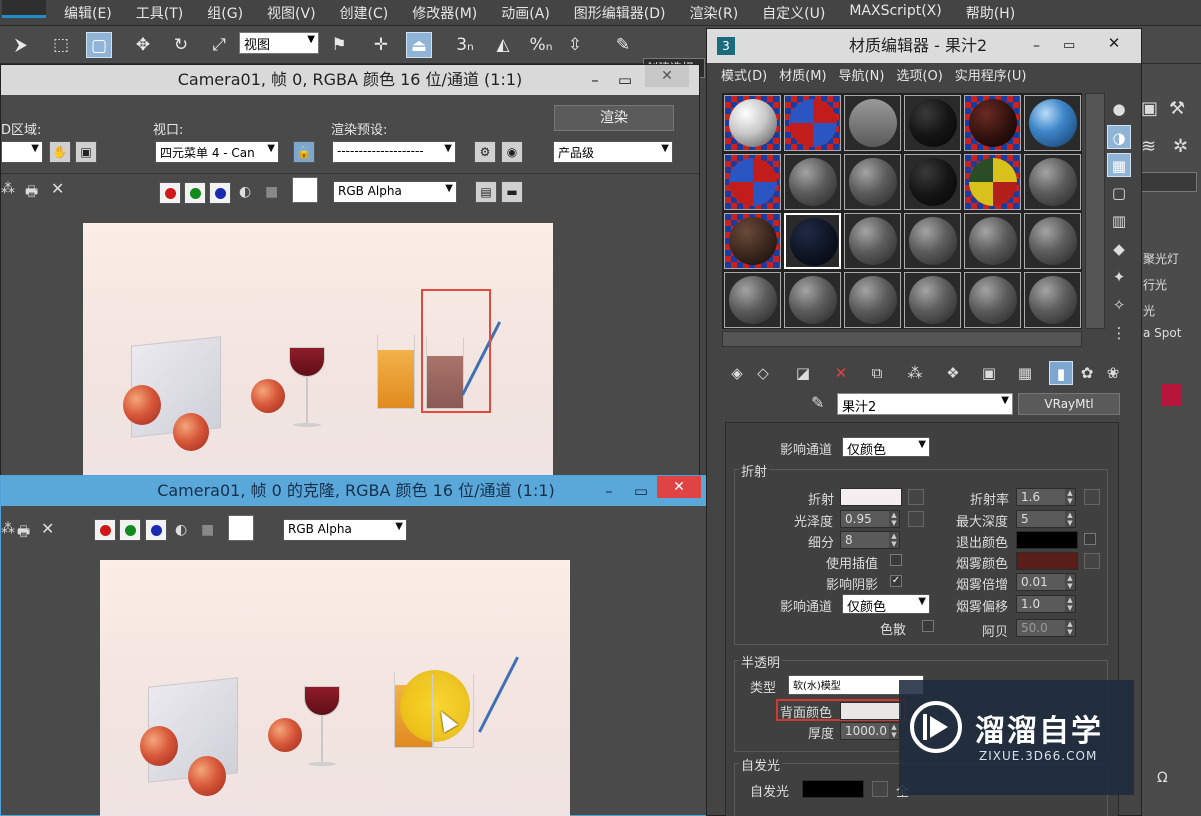 Image resolution: width=1201 pixels, height=816 pixels. Describe the element at coordinates (1180, 146) in the screenshot. I see `systems-icon: ✲` at that location.